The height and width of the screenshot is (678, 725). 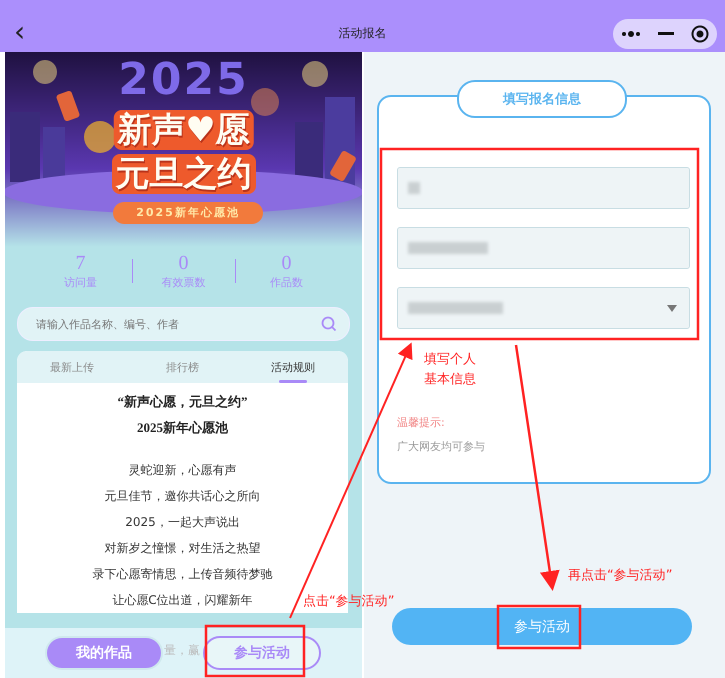 What do you see at coordinates (441, 446) in the screenshot?
I see `tip-text: 广大网友均可参与` at bounding box center [441, 446].